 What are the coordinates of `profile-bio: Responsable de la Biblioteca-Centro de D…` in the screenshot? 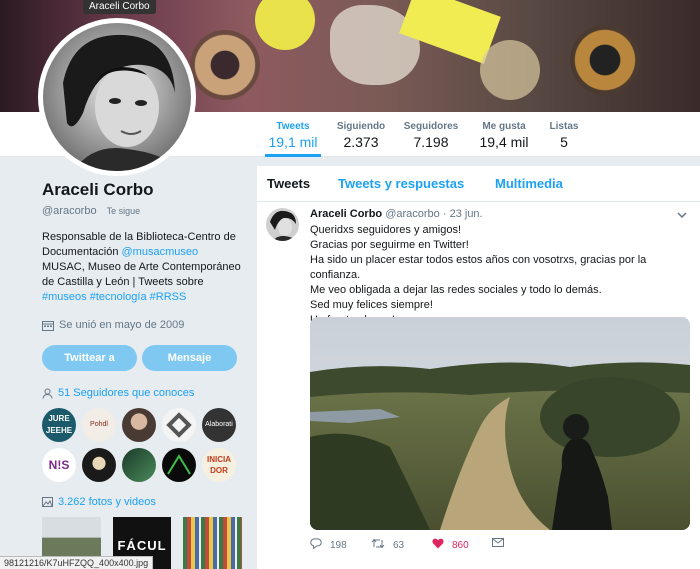 It's located at (142, 267).